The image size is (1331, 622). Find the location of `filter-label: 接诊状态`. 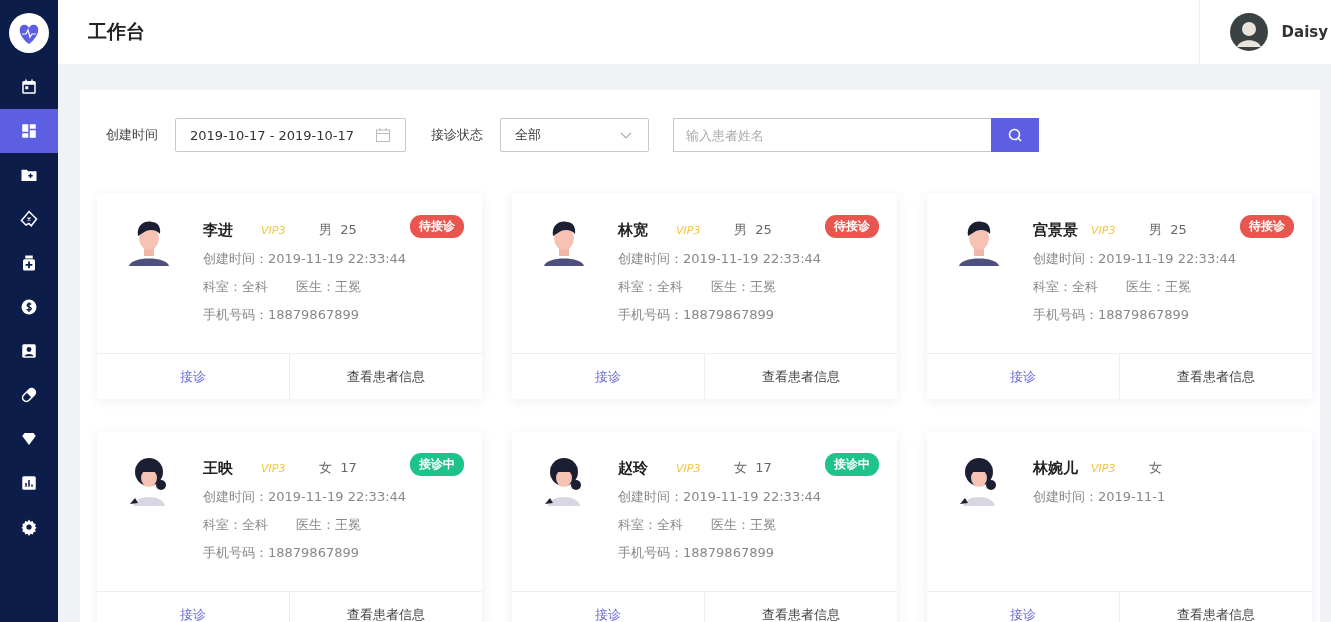

filter-label: 接诊状态 is located at coordinates (457, 135).